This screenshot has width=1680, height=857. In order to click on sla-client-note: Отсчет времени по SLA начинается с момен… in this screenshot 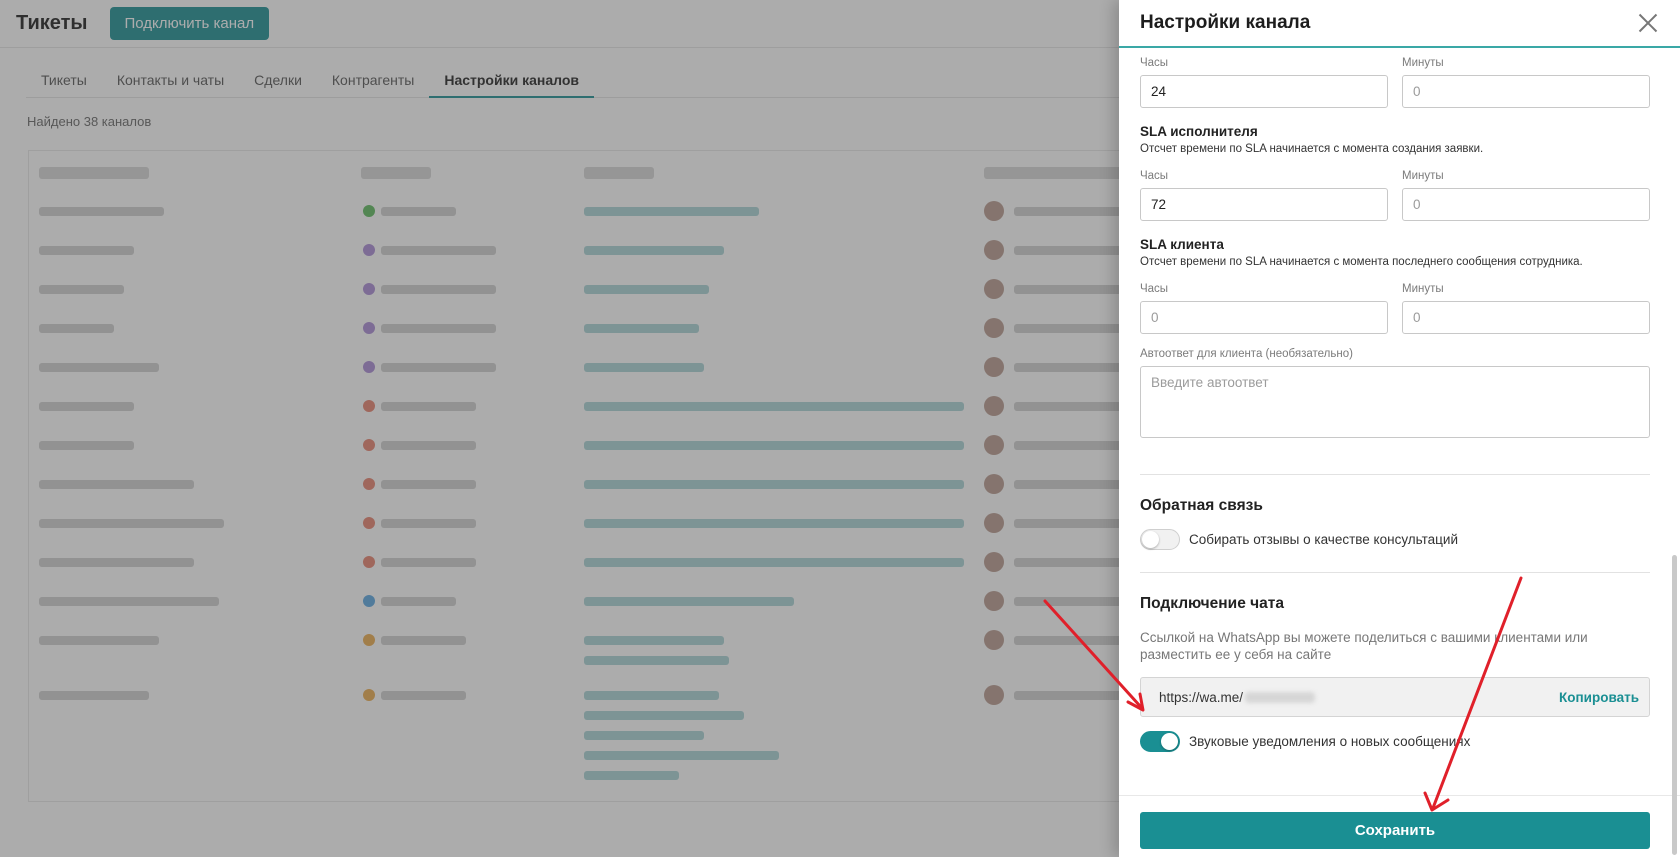, I will do `click(1361, 262)`.